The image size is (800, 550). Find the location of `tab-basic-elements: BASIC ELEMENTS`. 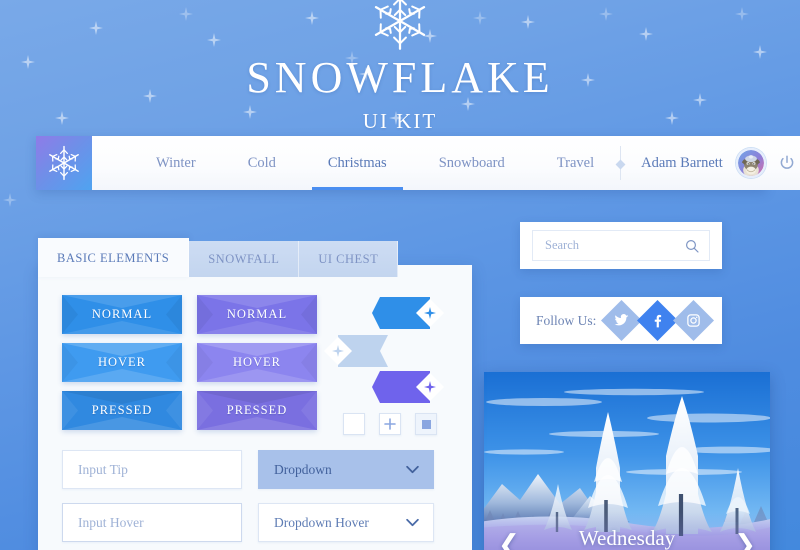

tab-basic-elements: BASIC ELEMENTS is located at coordinates (114, 257).